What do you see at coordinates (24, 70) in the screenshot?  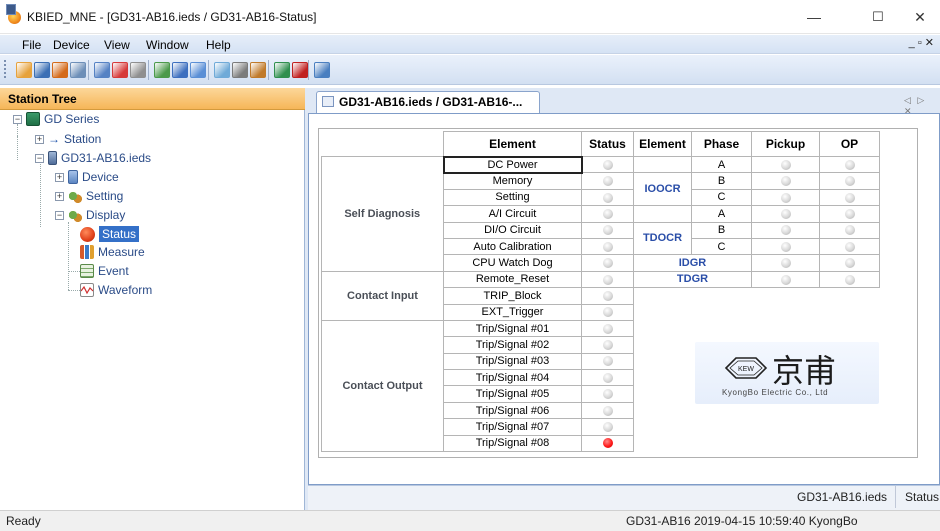 I see `new-icon` at bounding box center [24, 70].